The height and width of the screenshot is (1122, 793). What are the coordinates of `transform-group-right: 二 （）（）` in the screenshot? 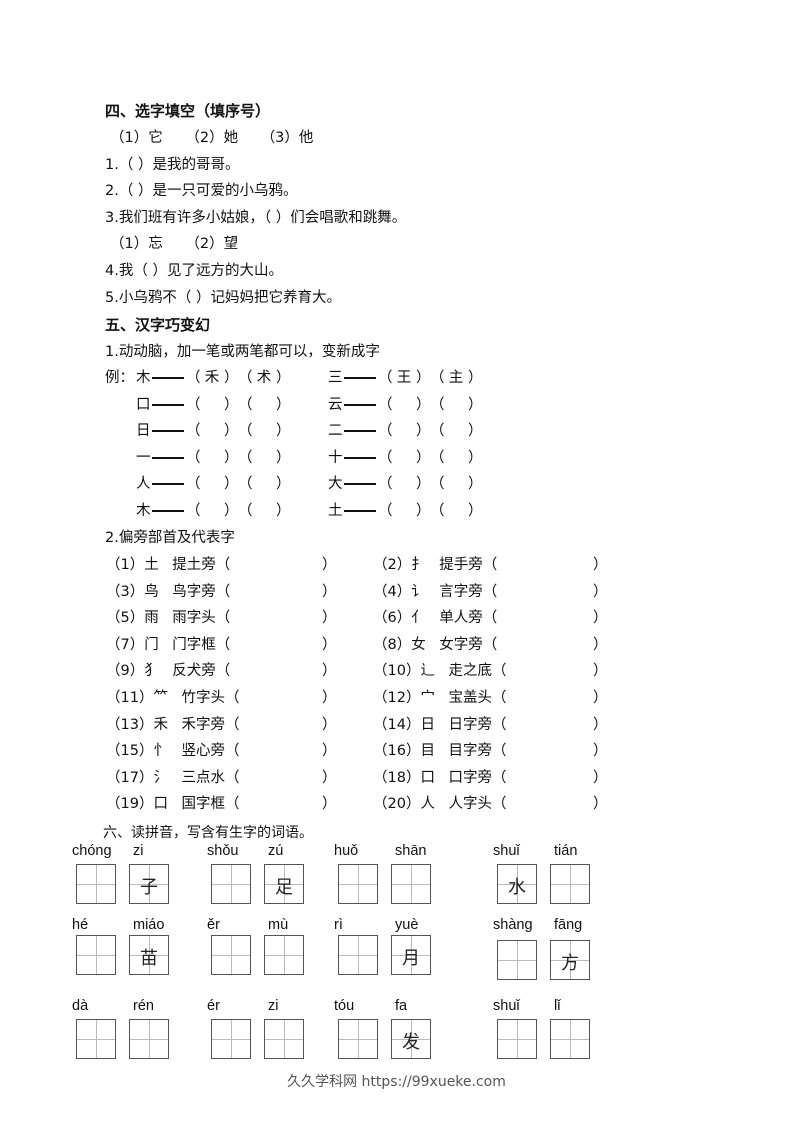 It's located at (405, 431).